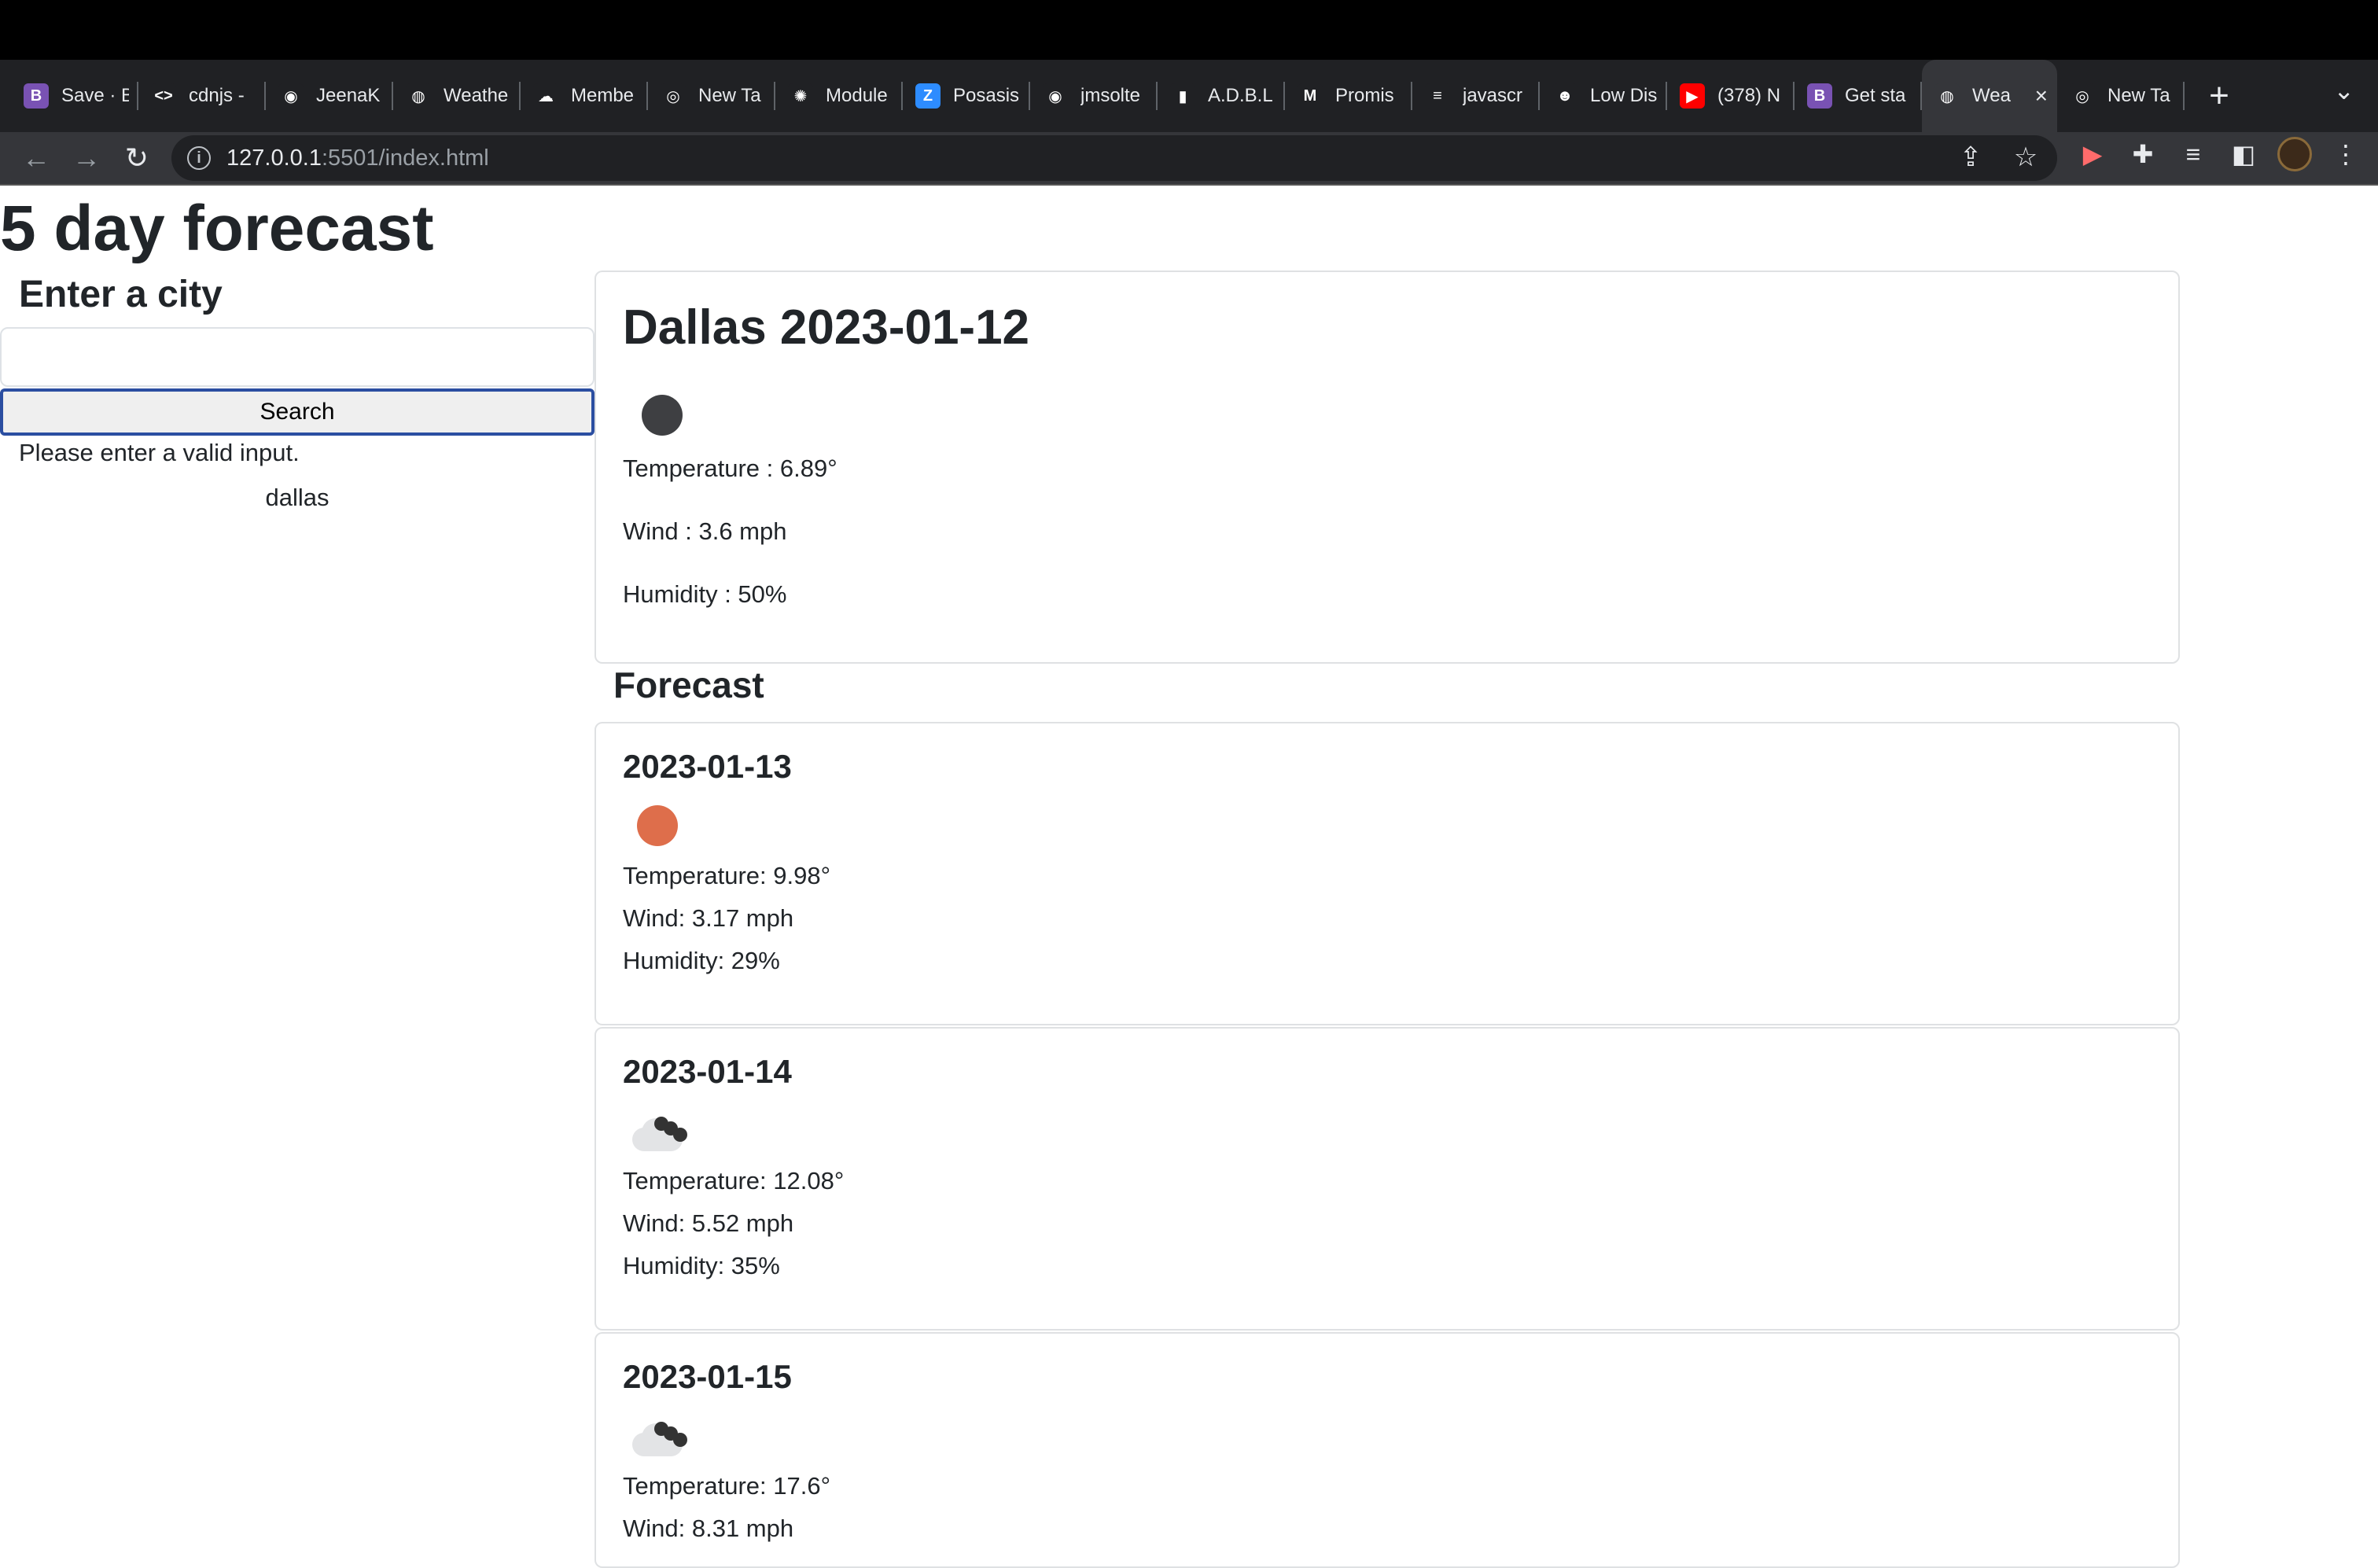 This screenshot has width=2378, height=1568. I want to click on url-host: 127.0.0.1, so click(274, 158).